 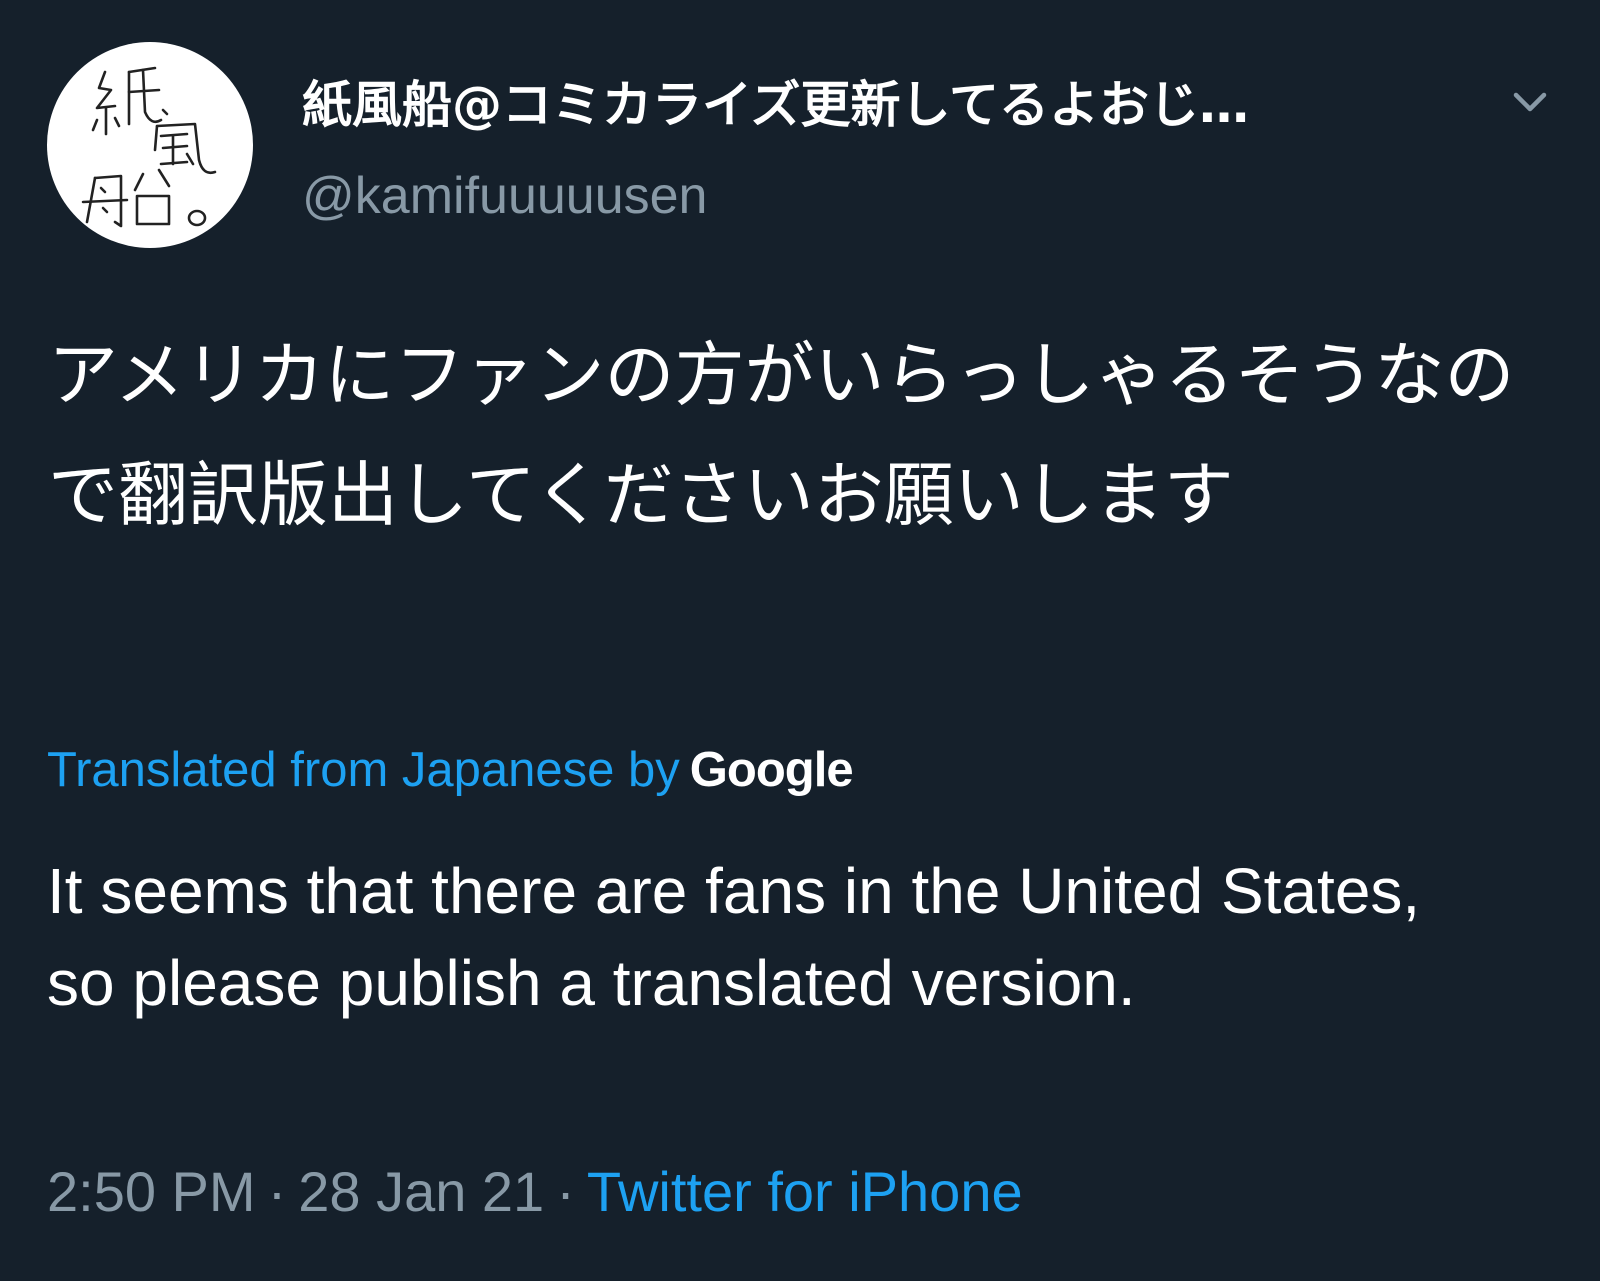 I want to click on tweet-date: 28 Jan 21, so click(x=421, y=1191).